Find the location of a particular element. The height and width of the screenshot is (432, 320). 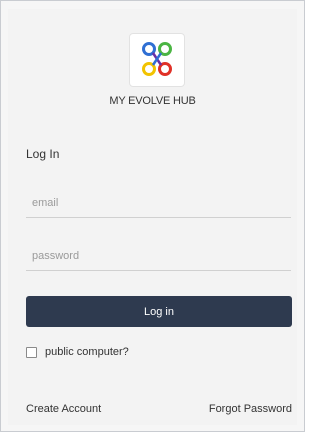

public-computer-row: public computer? is located at coordinates (77, 352).